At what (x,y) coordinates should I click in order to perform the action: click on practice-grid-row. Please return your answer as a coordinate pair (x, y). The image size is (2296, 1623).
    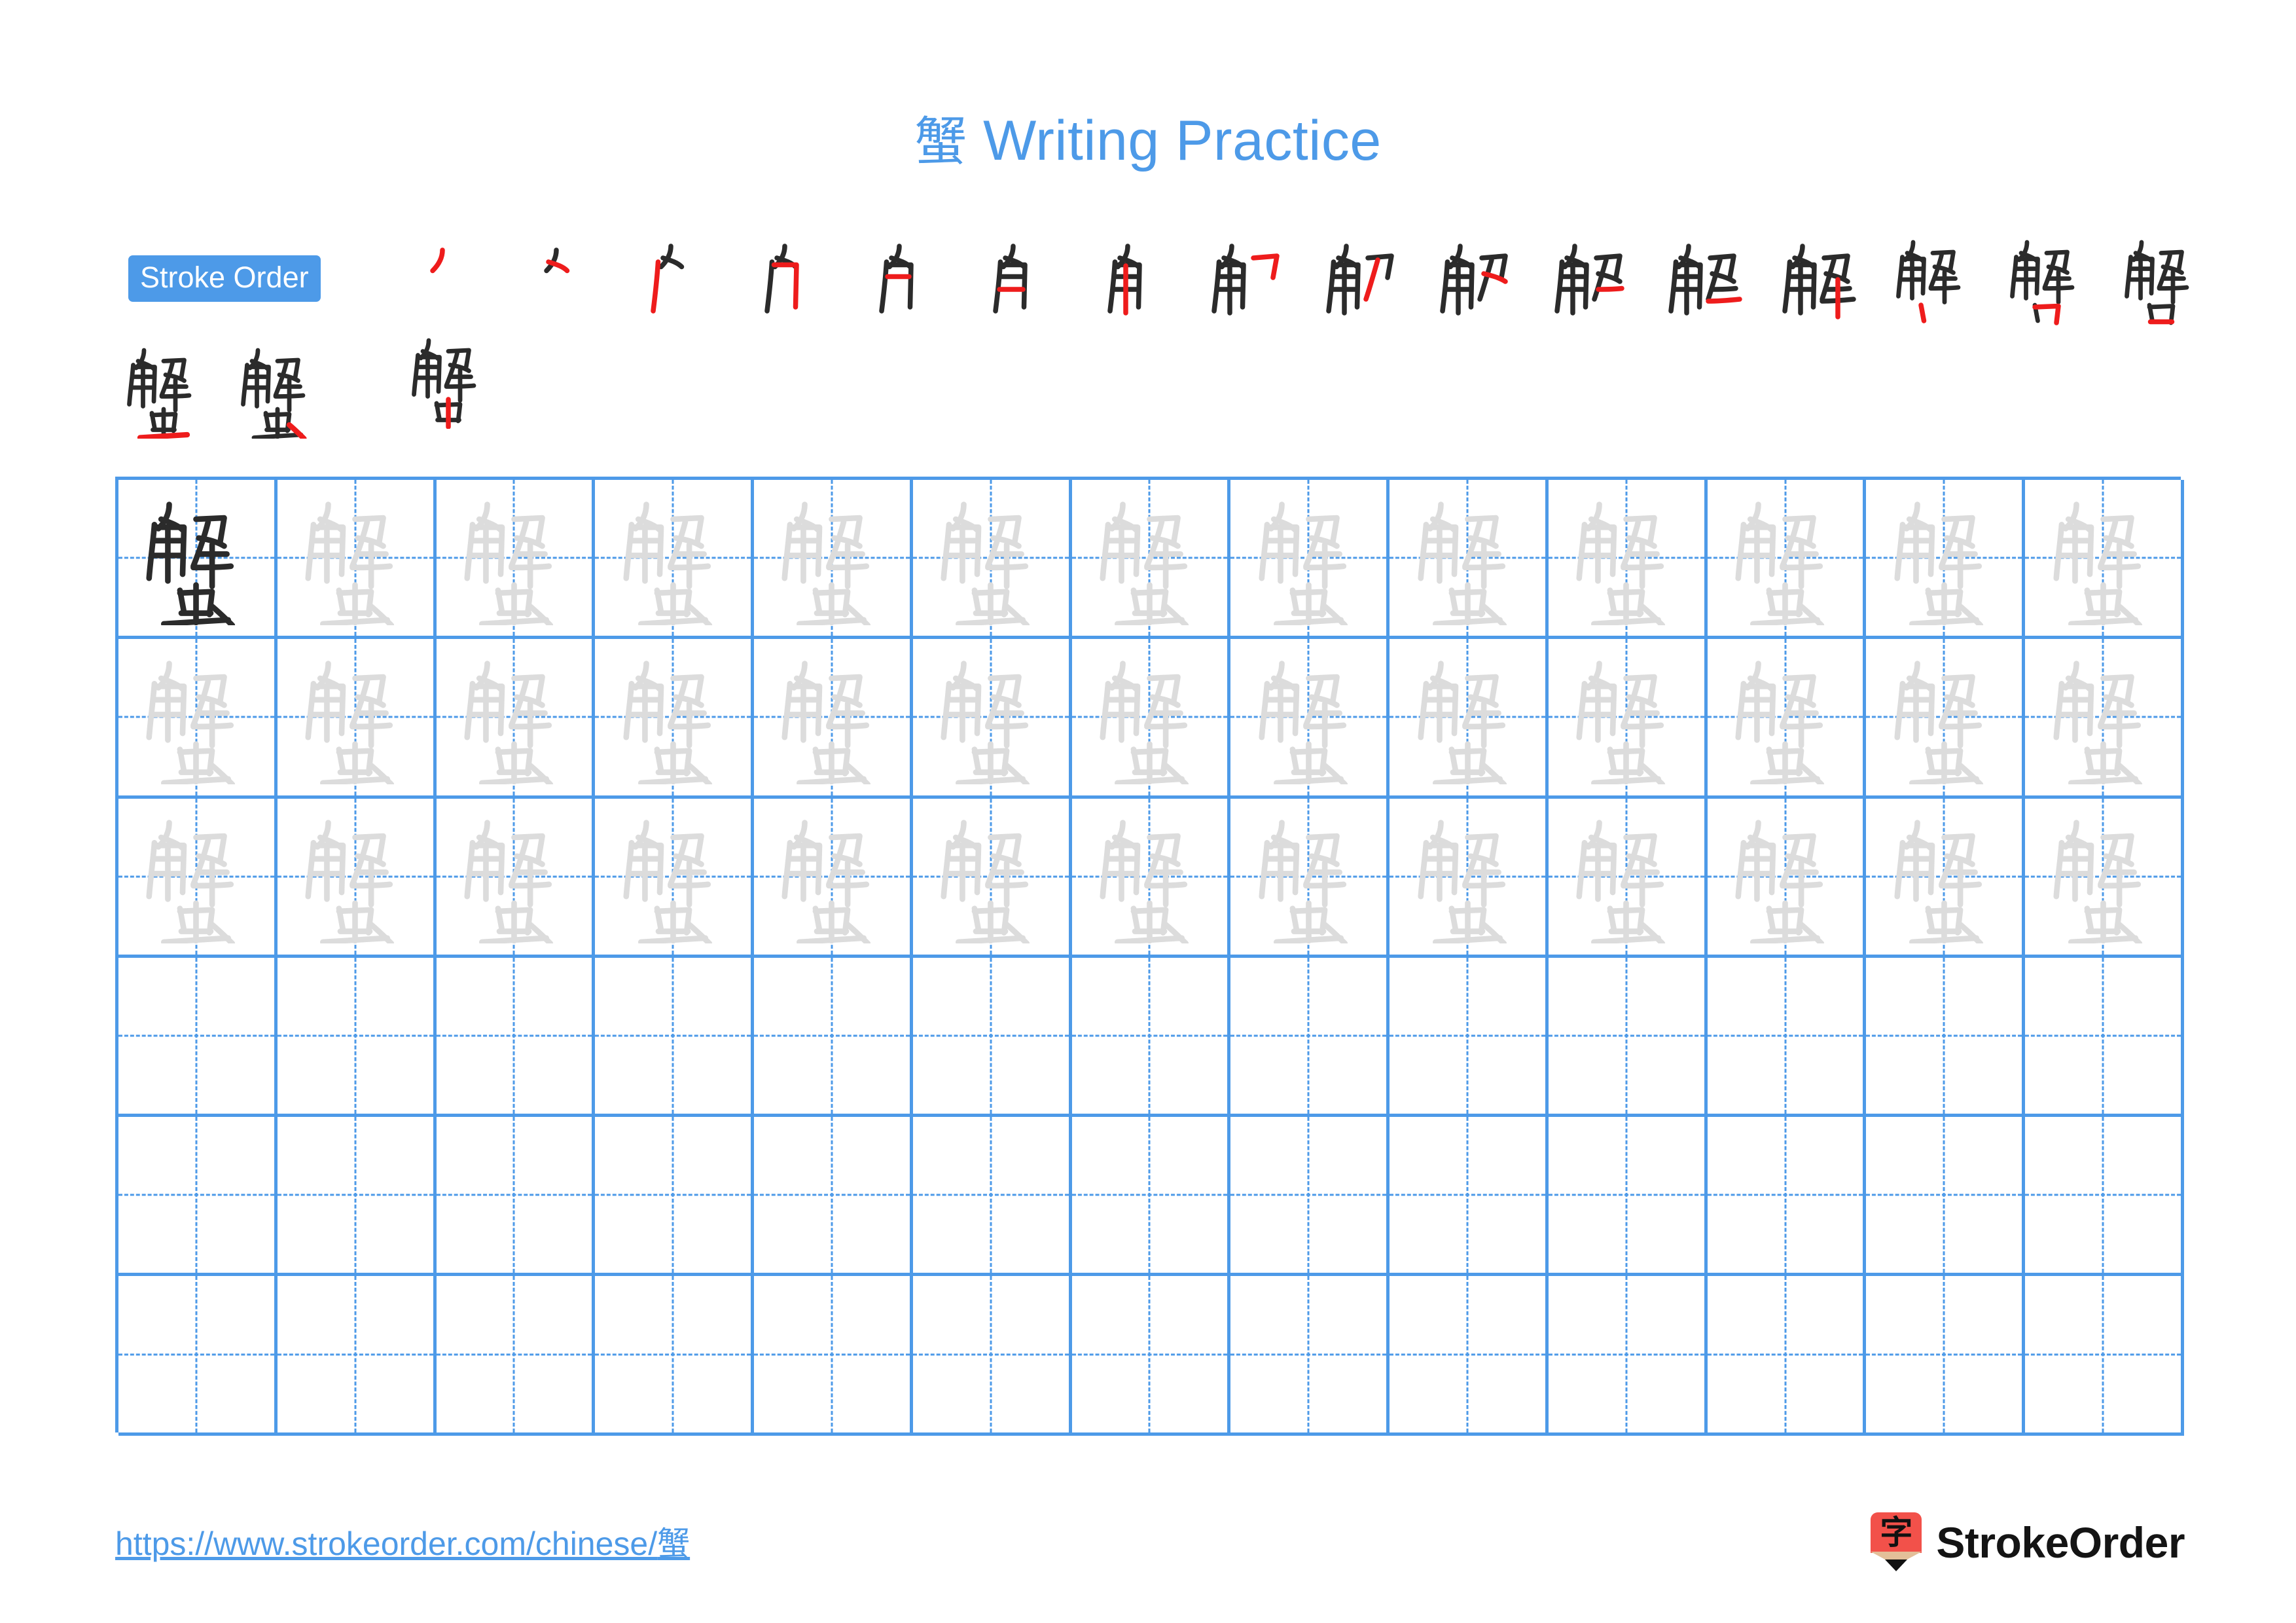
    Looking at the image, I should click on (1151, 560).